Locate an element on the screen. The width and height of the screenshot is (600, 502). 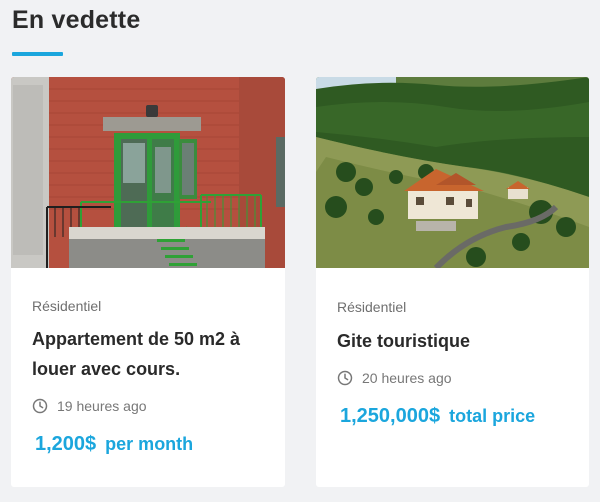
listing-price: 1,250,000$ total price is located at coordinates (437, 416).